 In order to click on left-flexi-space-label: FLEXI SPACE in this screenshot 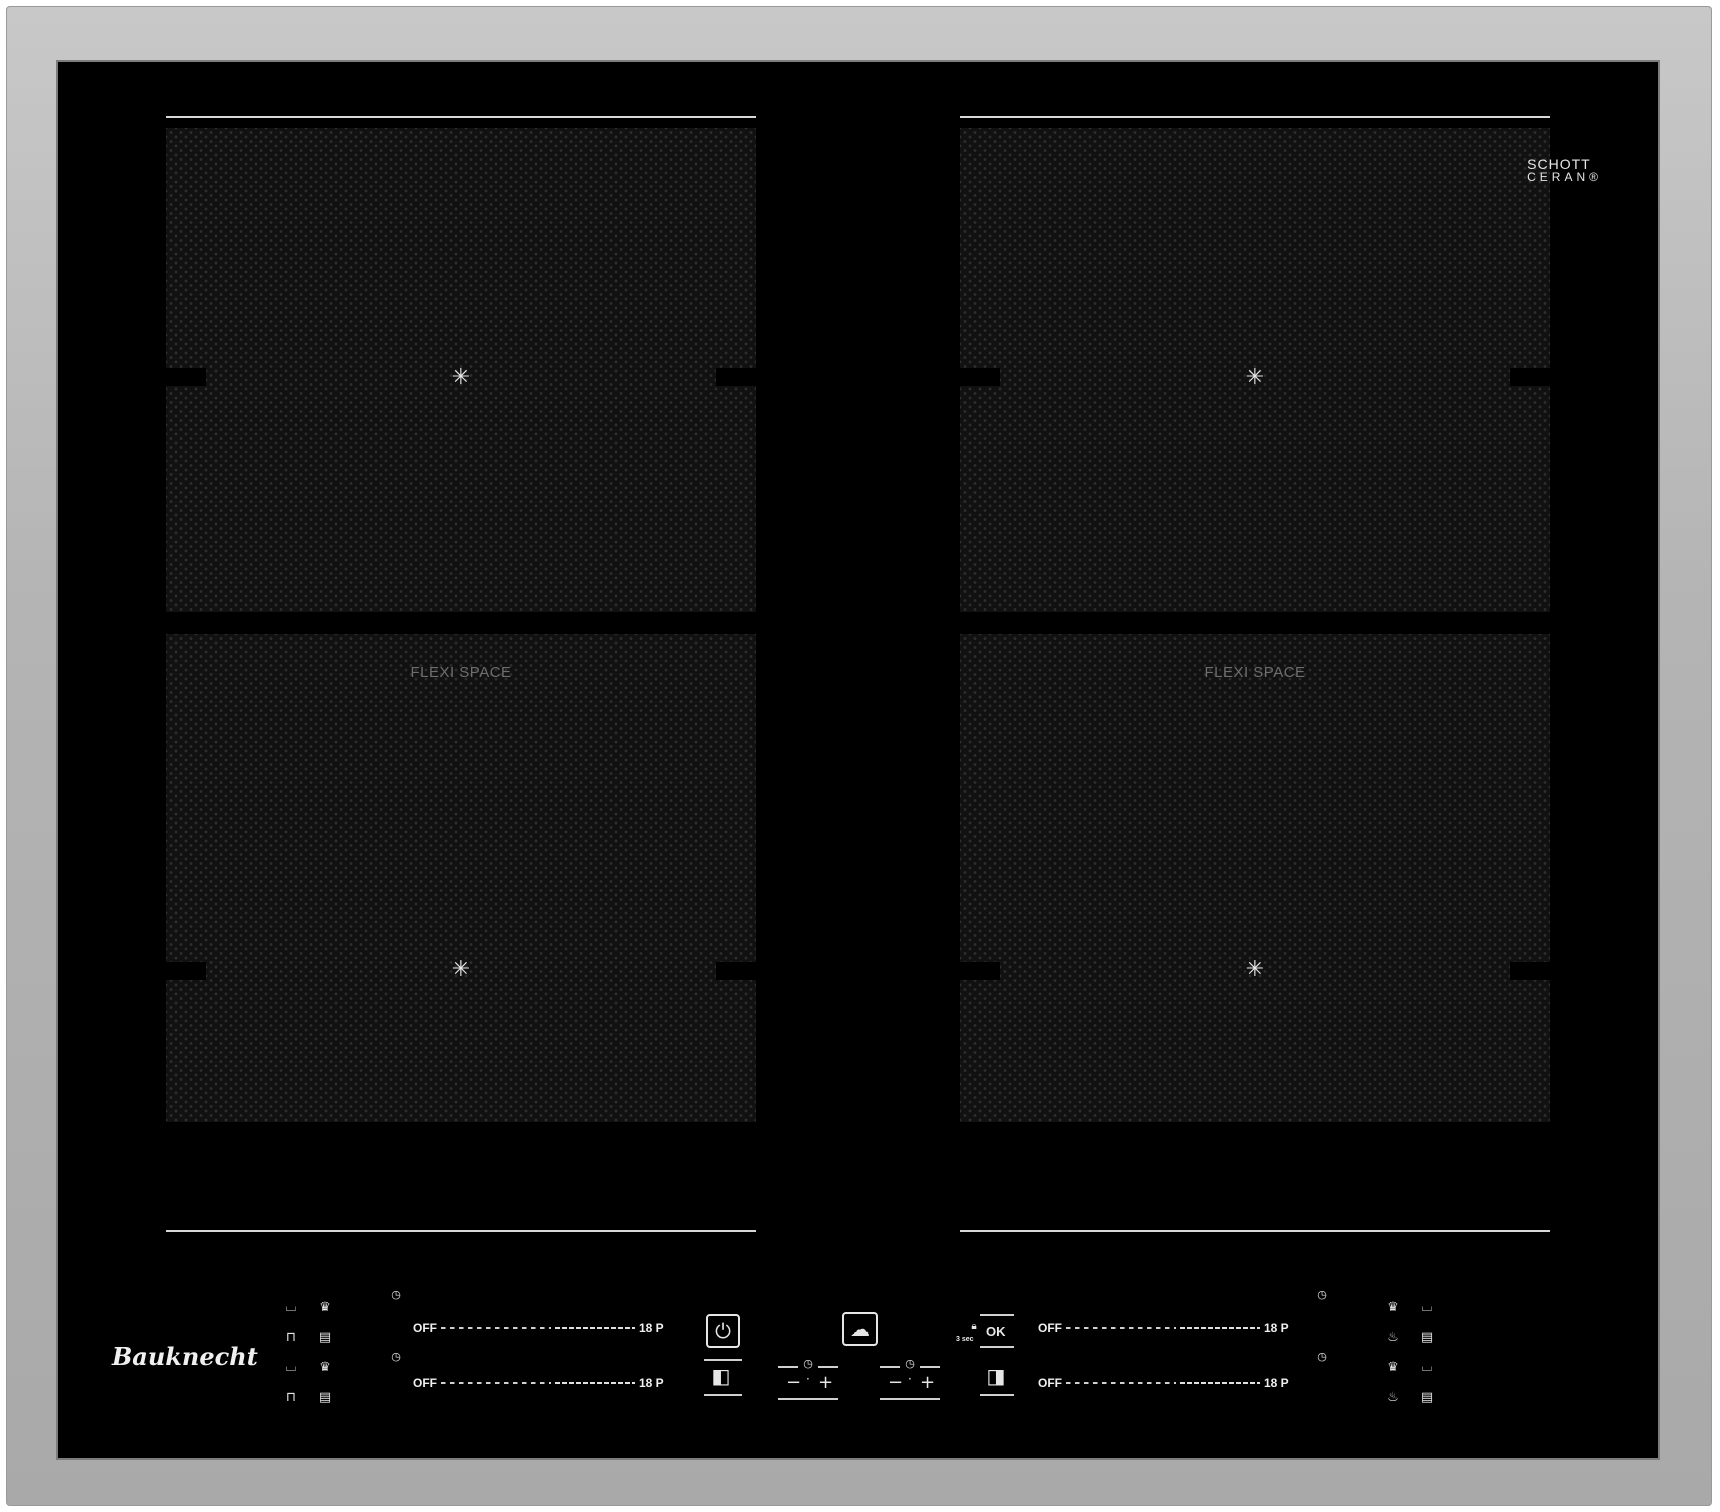, I will do `click(461, 672)`.